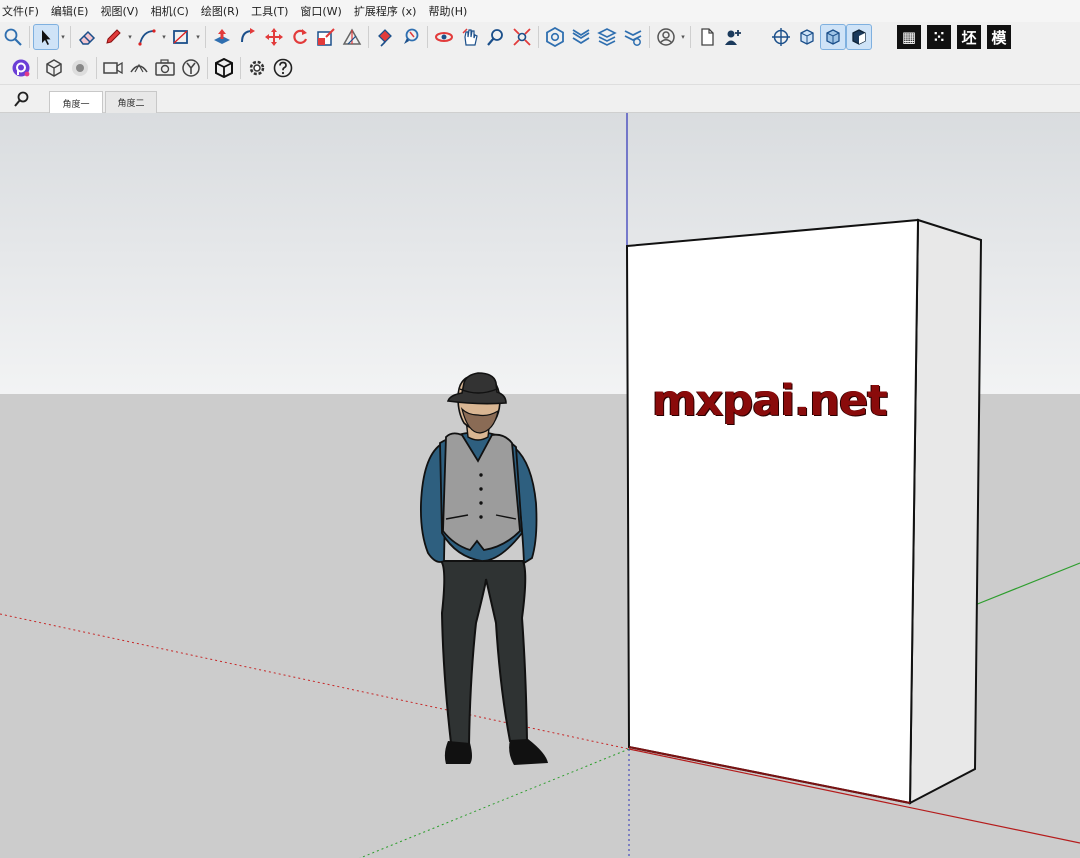 The height and width of the screenshot is (858, 1080). Describe the element at coordinates (22, 100) in the screenshot. I see `search-icon` at that location.